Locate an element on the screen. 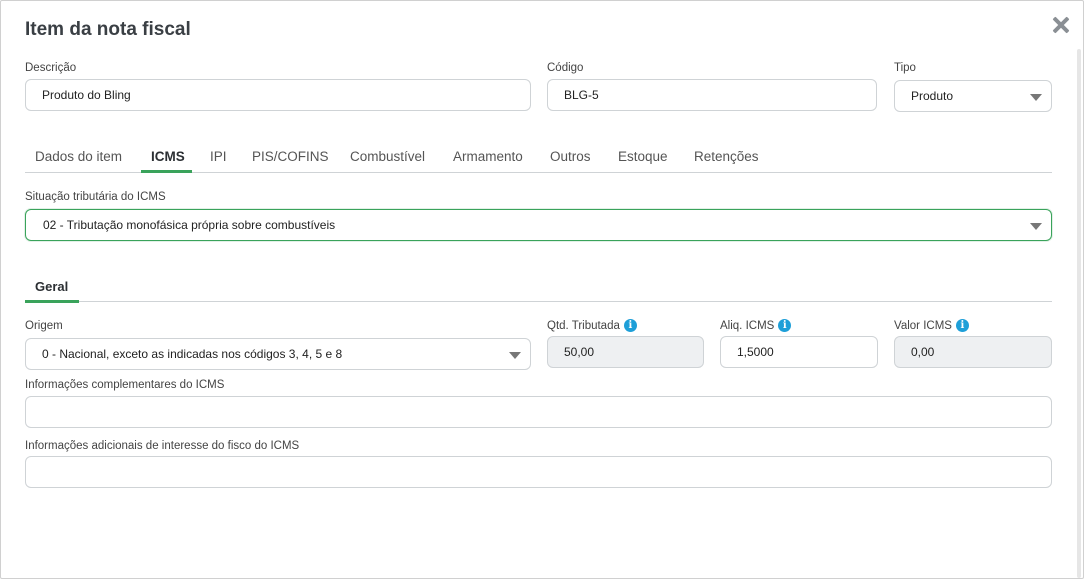  active-subtab-indicator is located at coordinates (52, 301).